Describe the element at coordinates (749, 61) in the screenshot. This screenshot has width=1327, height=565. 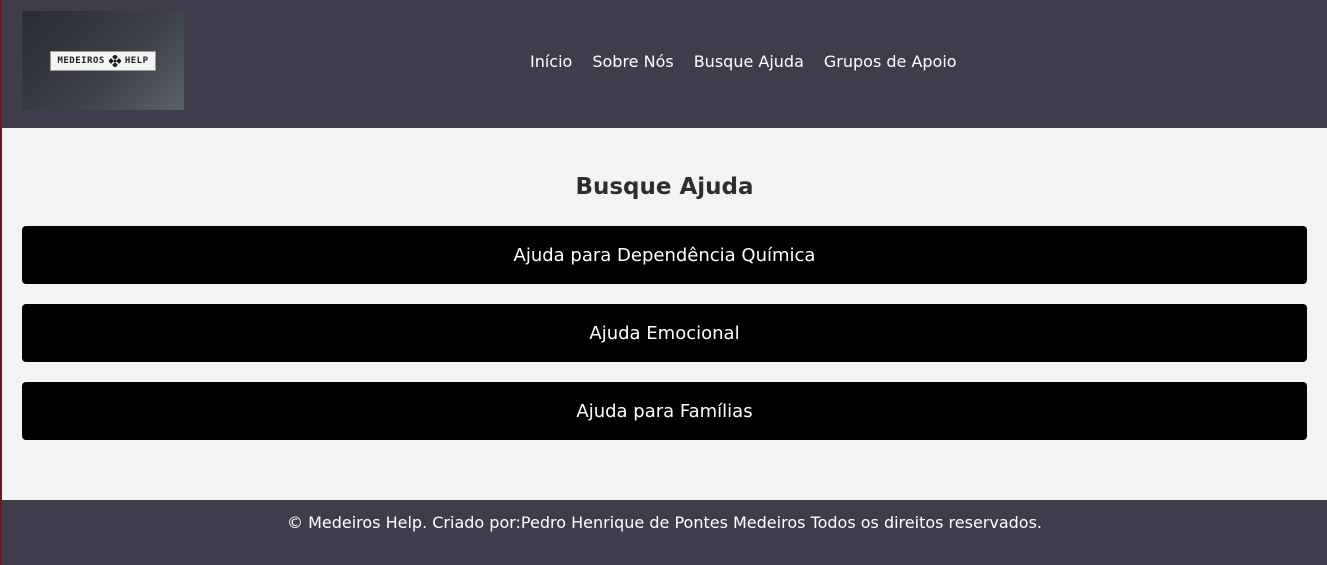
I see `nav-link-busque-ajuda: Busque Ajuda` at that location.